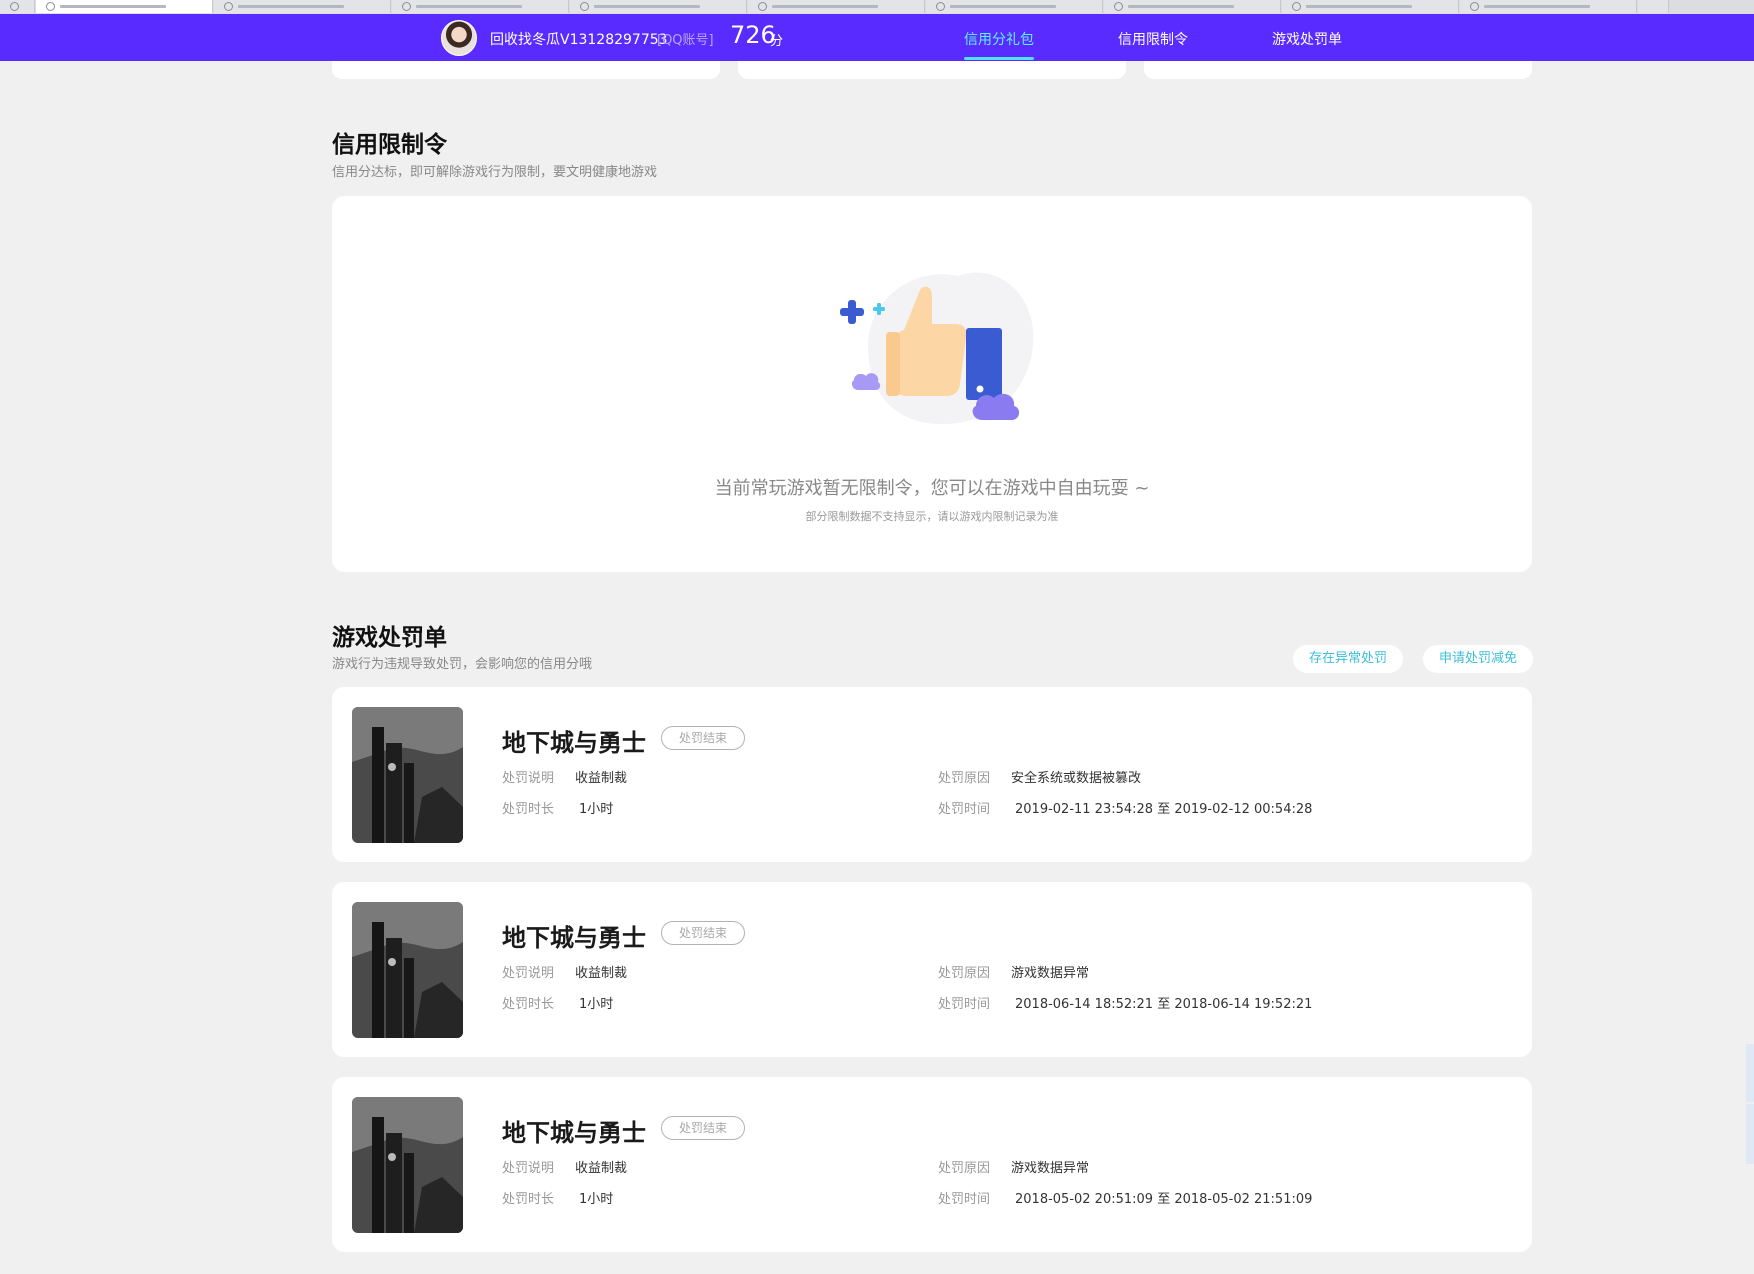  Describe the element at coordinates (1348, 659) in the screenshot. I see `abnormal-penalty-button: 存在异常处罚` at that location.